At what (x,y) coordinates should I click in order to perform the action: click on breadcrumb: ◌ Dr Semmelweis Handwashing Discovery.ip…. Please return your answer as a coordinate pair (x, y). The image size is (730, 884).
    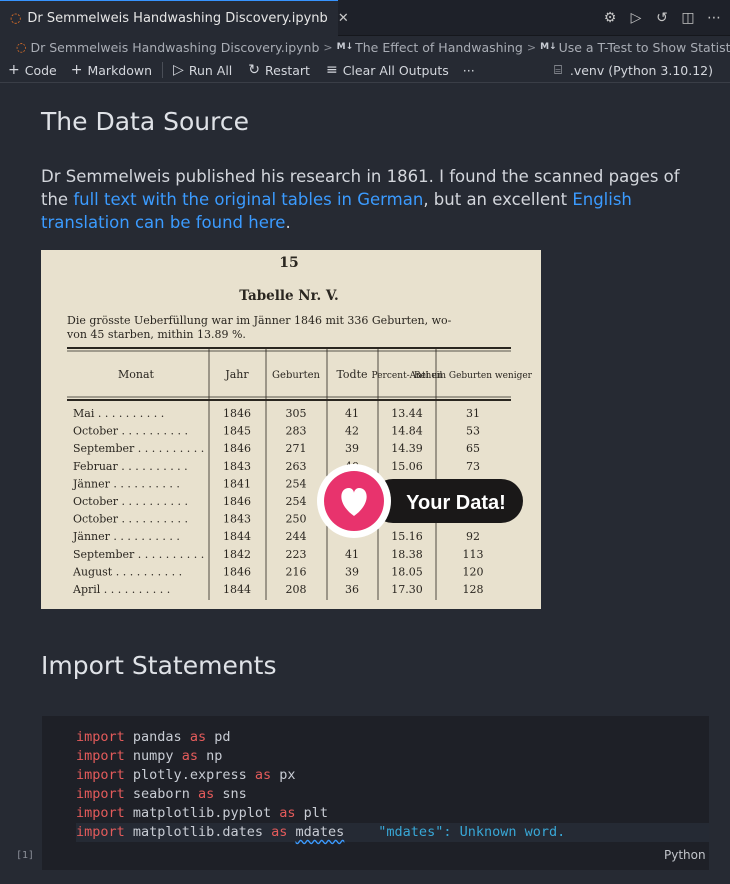
    Looking at the image, I should click on (365, 47).